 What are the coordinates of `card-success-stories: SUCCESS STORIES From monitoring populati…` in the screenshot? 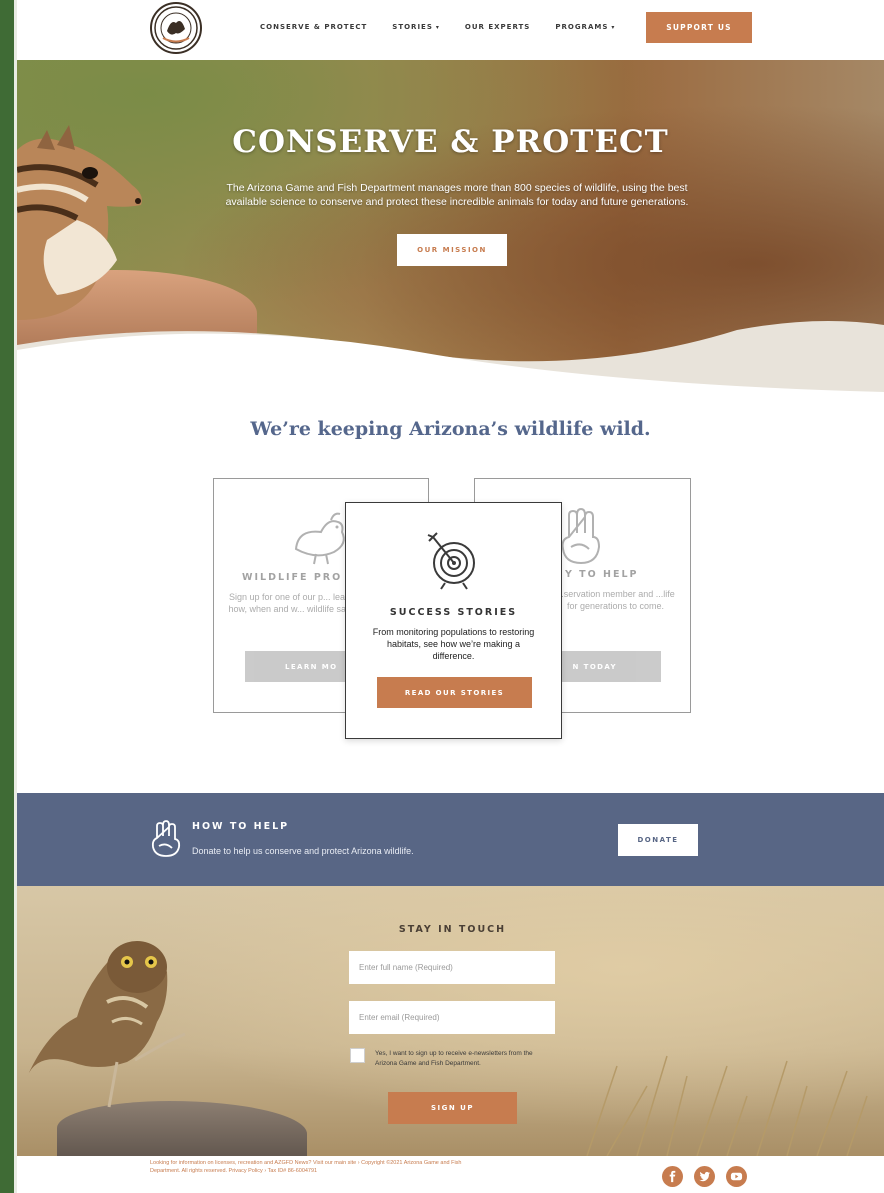 It's located at (453, 620).